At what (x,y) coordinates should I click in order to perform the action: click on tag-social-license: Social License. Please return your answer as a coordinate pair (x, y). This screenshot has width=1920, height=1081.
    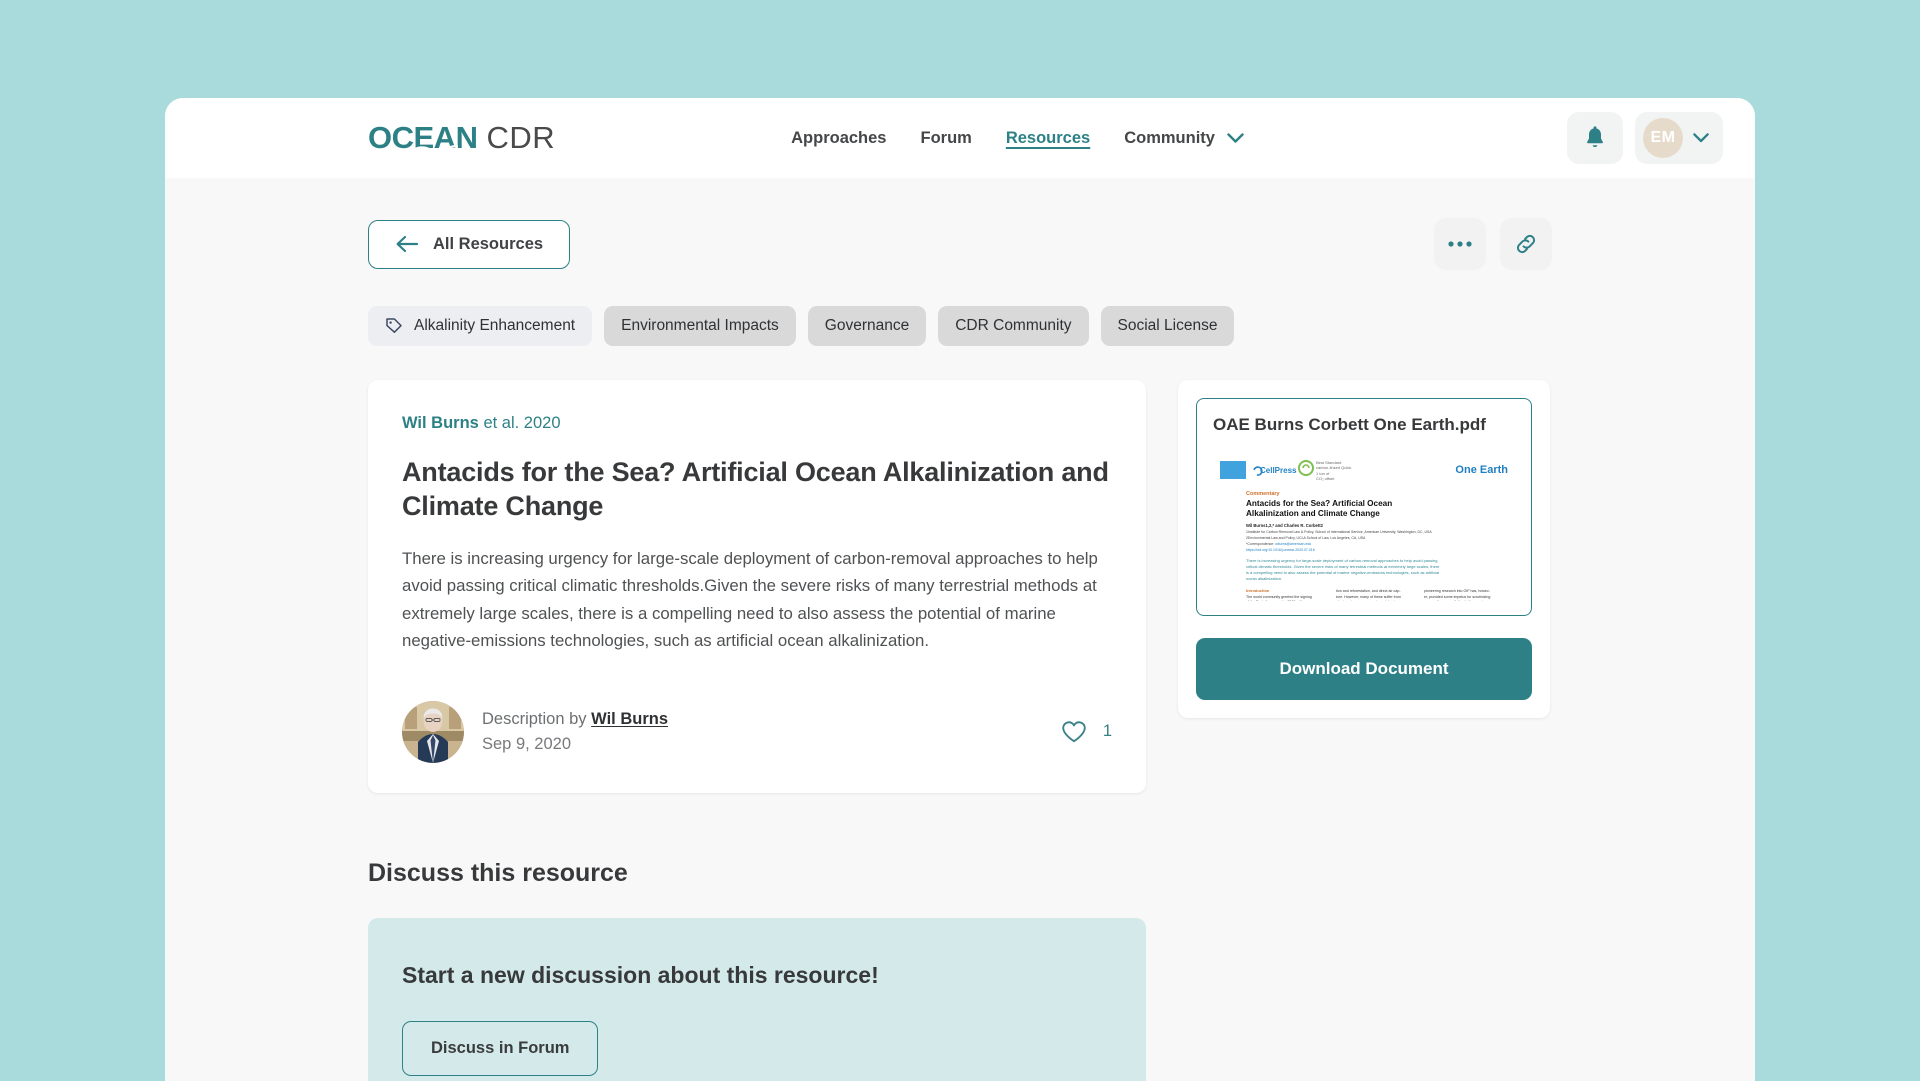
    Looking at the image, I should click on (1167, 326).